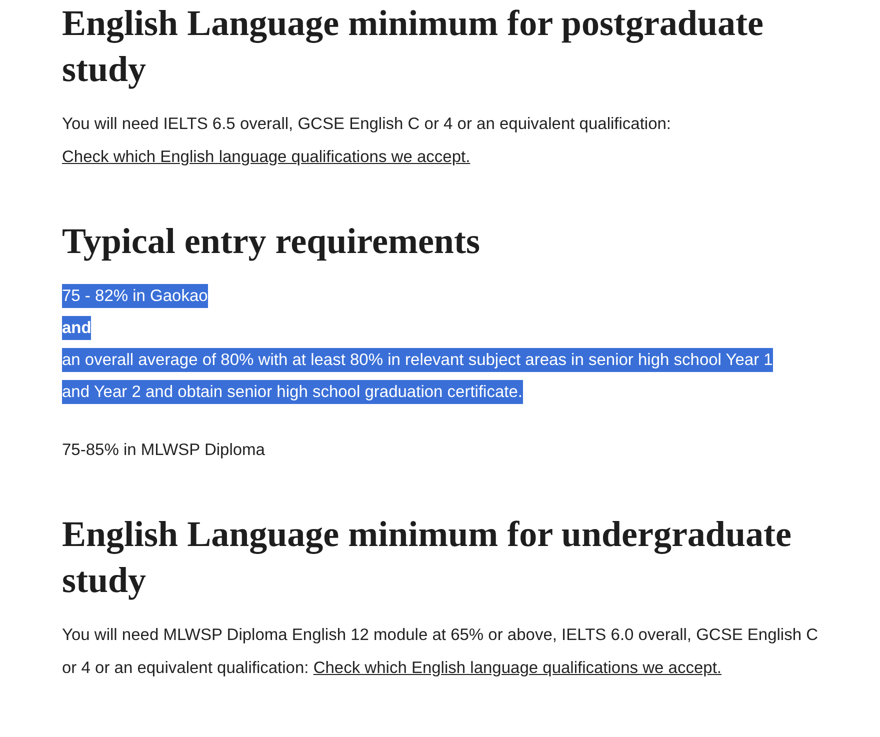 The height and width of the screenshot is (737, 880). What do you see at coordinates (417, 360) in the screenshot?
I see `requirement-text: an overall average of 80% with at least 80% in relevant subject areas in senior high school Year 1` at bounding box center [417, 360].